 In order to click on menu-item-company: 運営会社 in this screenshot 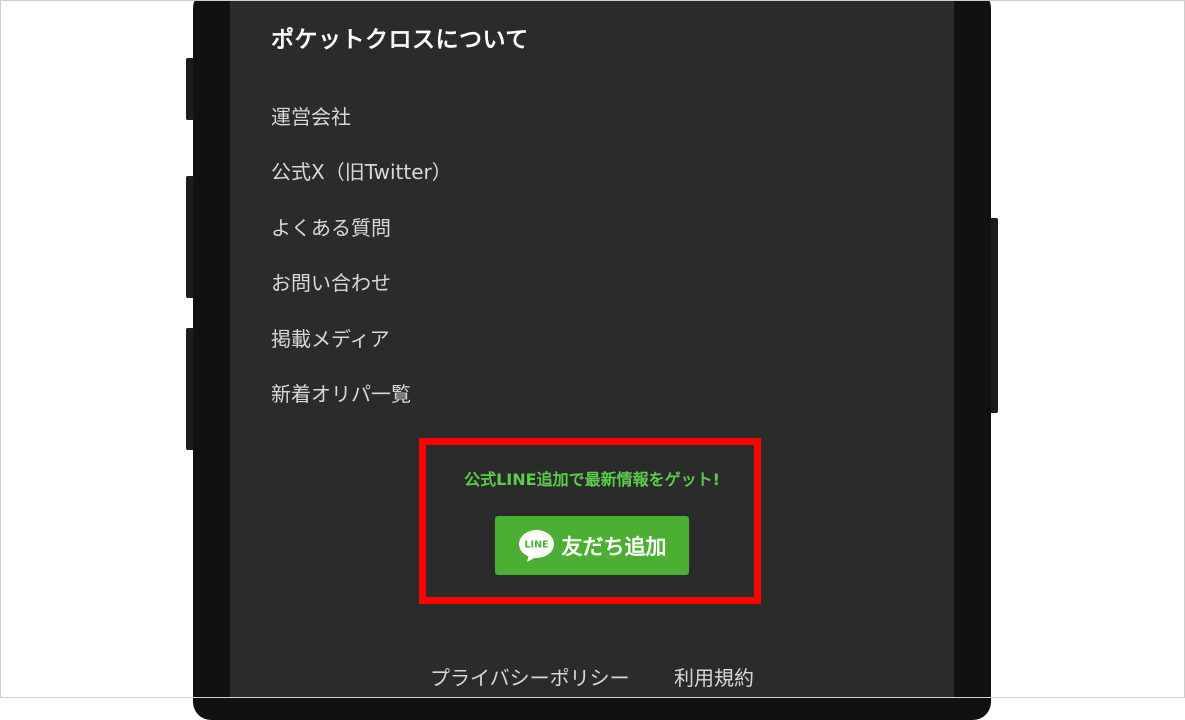, I will do `click(361, 127)`.